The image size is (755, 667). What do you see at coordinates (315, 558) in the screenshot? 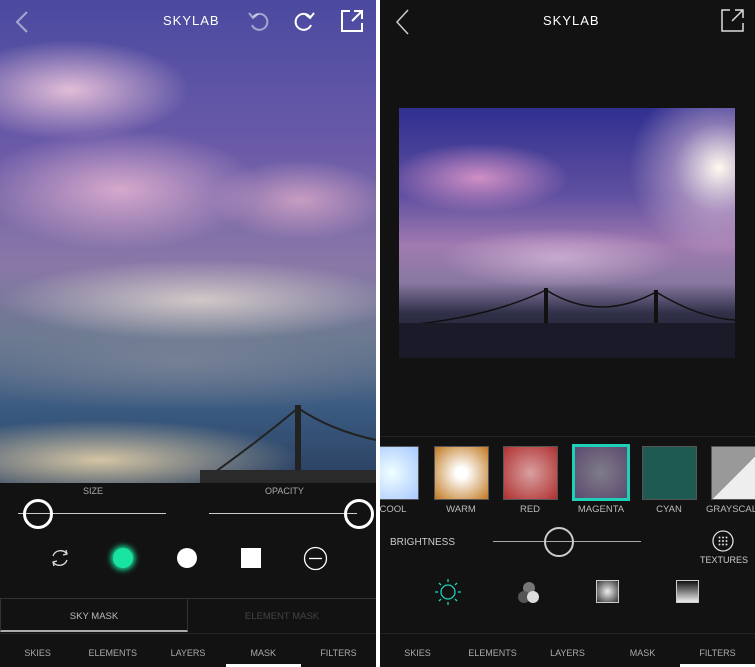
I see `erase-icon` at bounding box center [315, 558].